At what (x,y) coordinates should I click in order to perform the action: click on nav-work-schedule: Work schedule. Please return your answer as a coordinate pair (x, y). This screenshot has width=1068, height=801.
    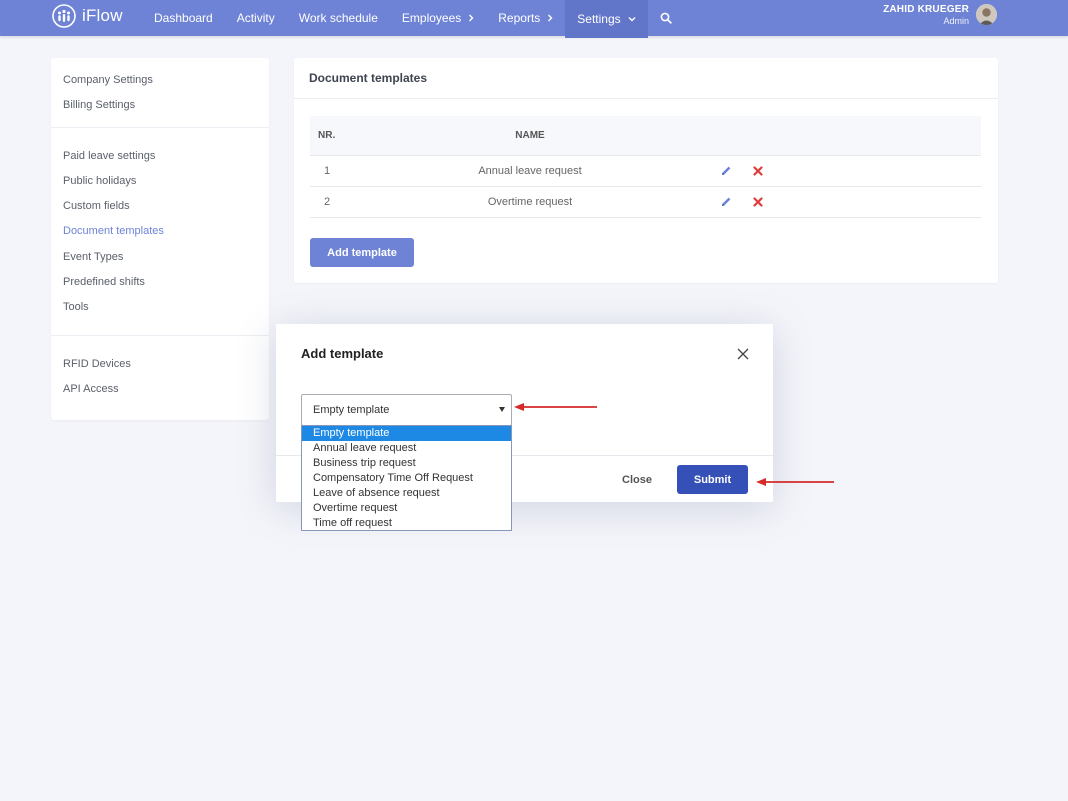
    Looking at the image, I should click on (338, 18).